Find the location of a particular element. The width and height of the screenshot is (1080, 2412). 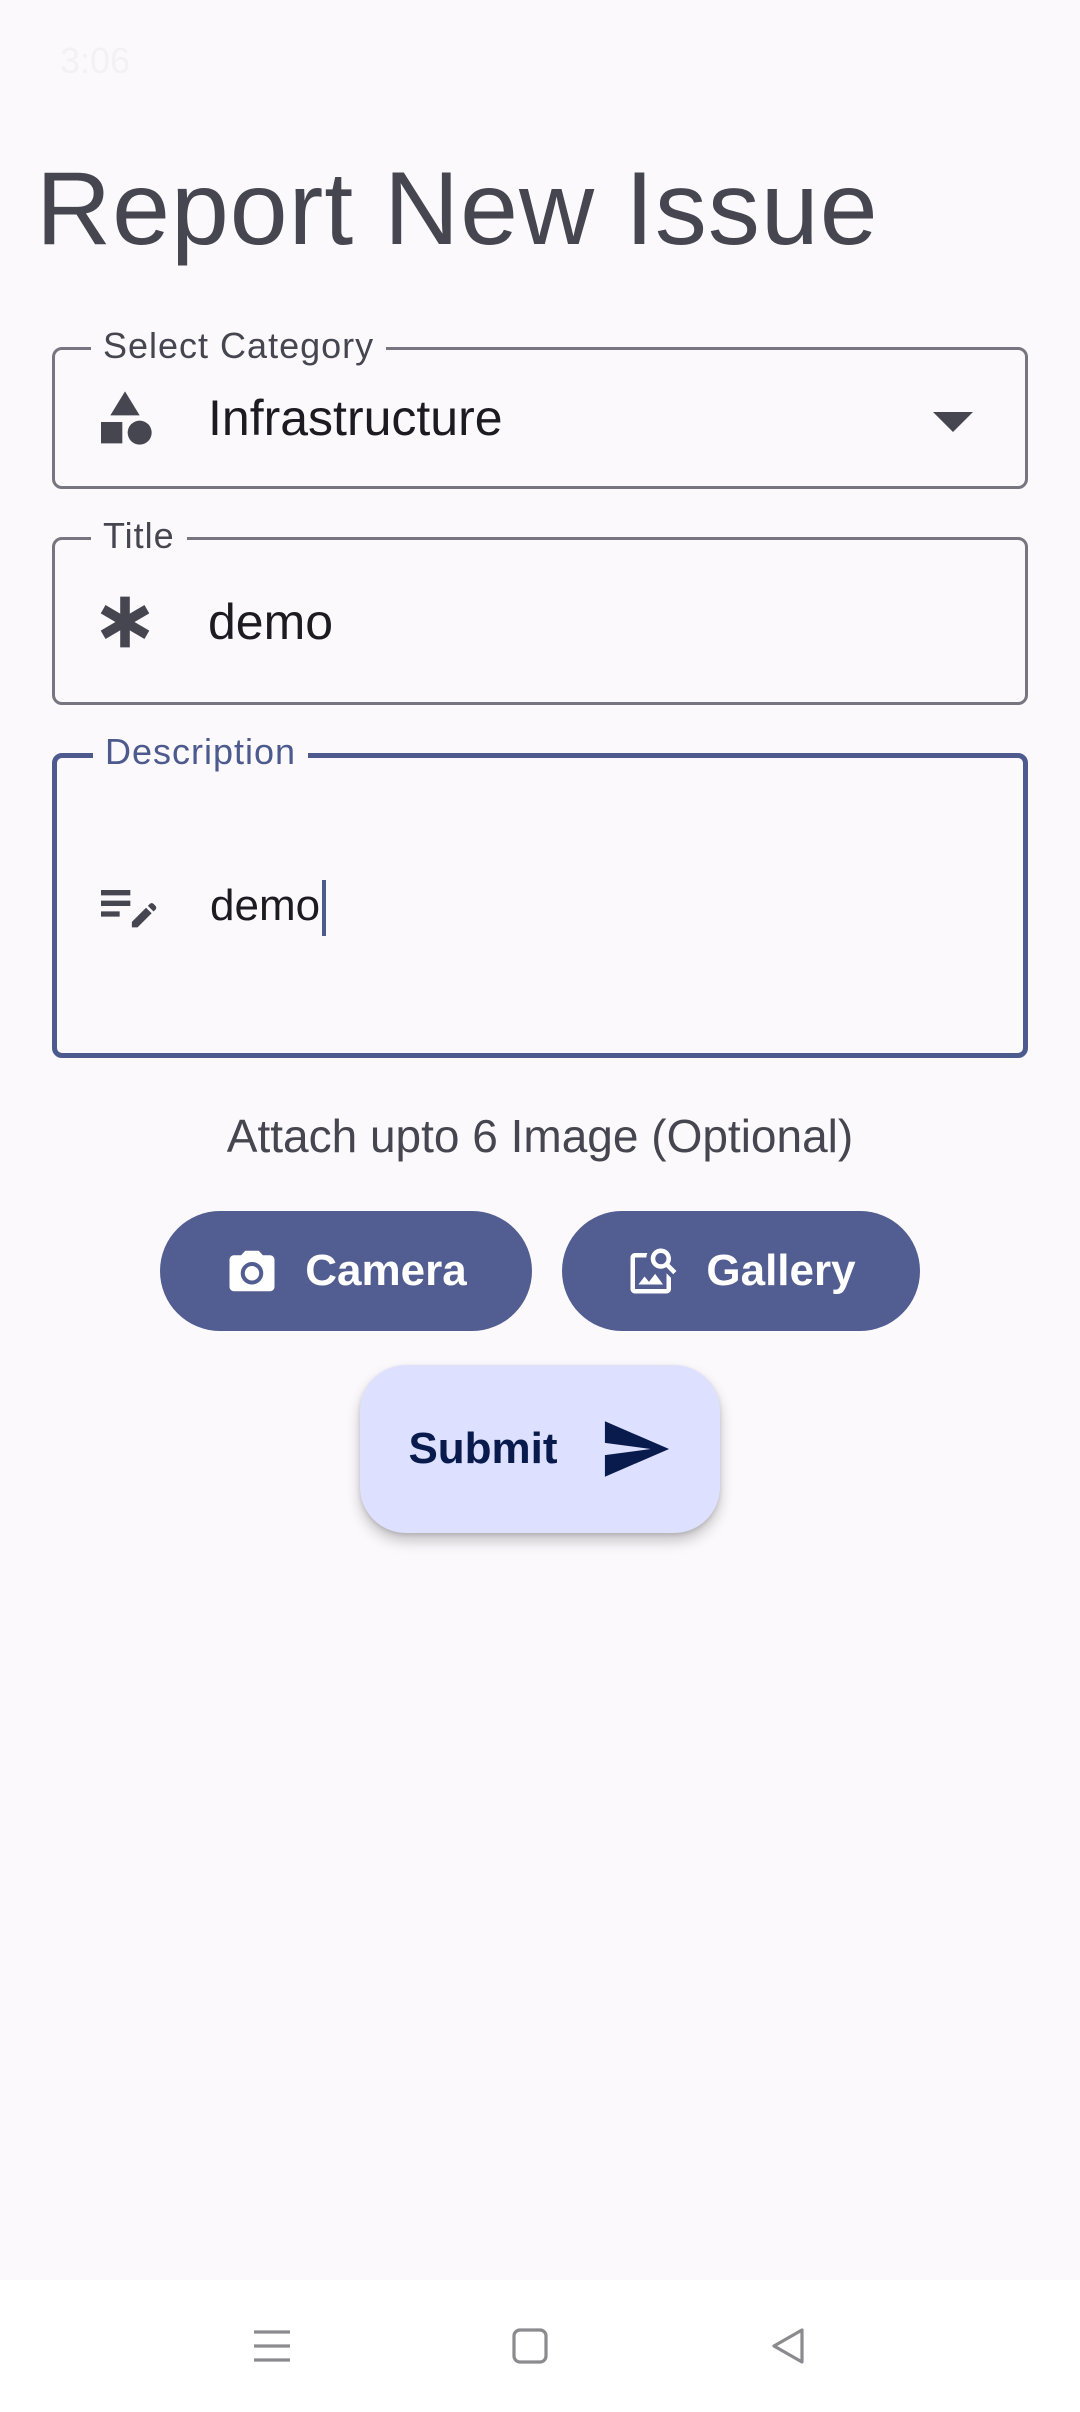

menu-icon is located at coordinates (272, 2346).